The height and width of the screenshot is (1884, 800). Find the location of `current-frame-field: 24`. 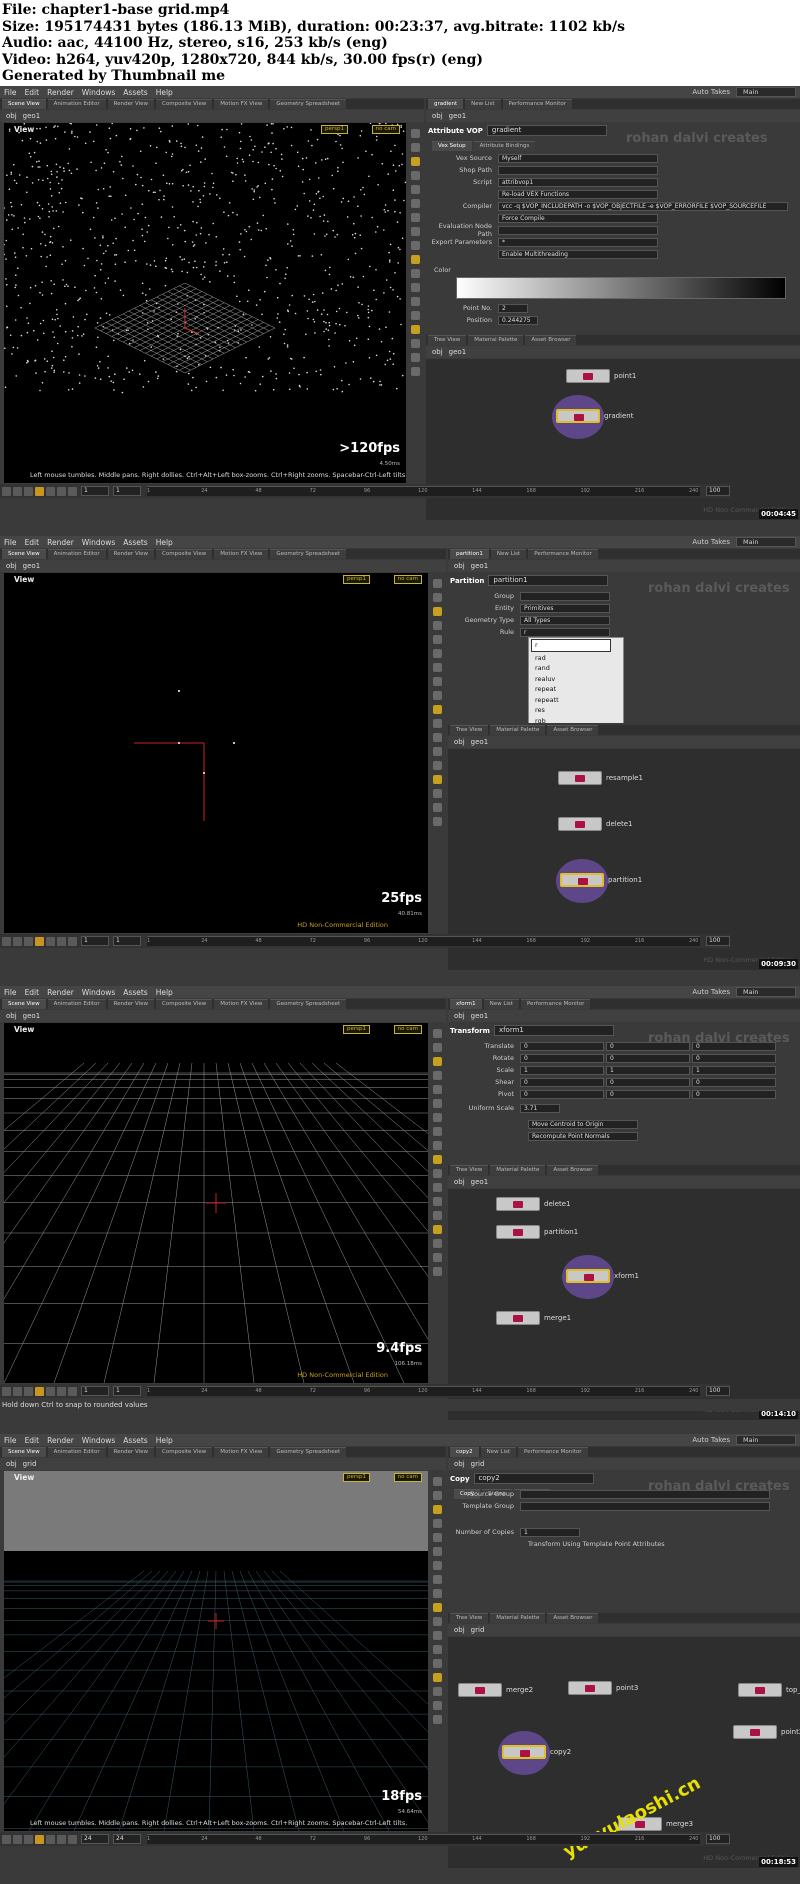

current-frame-field: 24 is located at coordinates (95, 1839).